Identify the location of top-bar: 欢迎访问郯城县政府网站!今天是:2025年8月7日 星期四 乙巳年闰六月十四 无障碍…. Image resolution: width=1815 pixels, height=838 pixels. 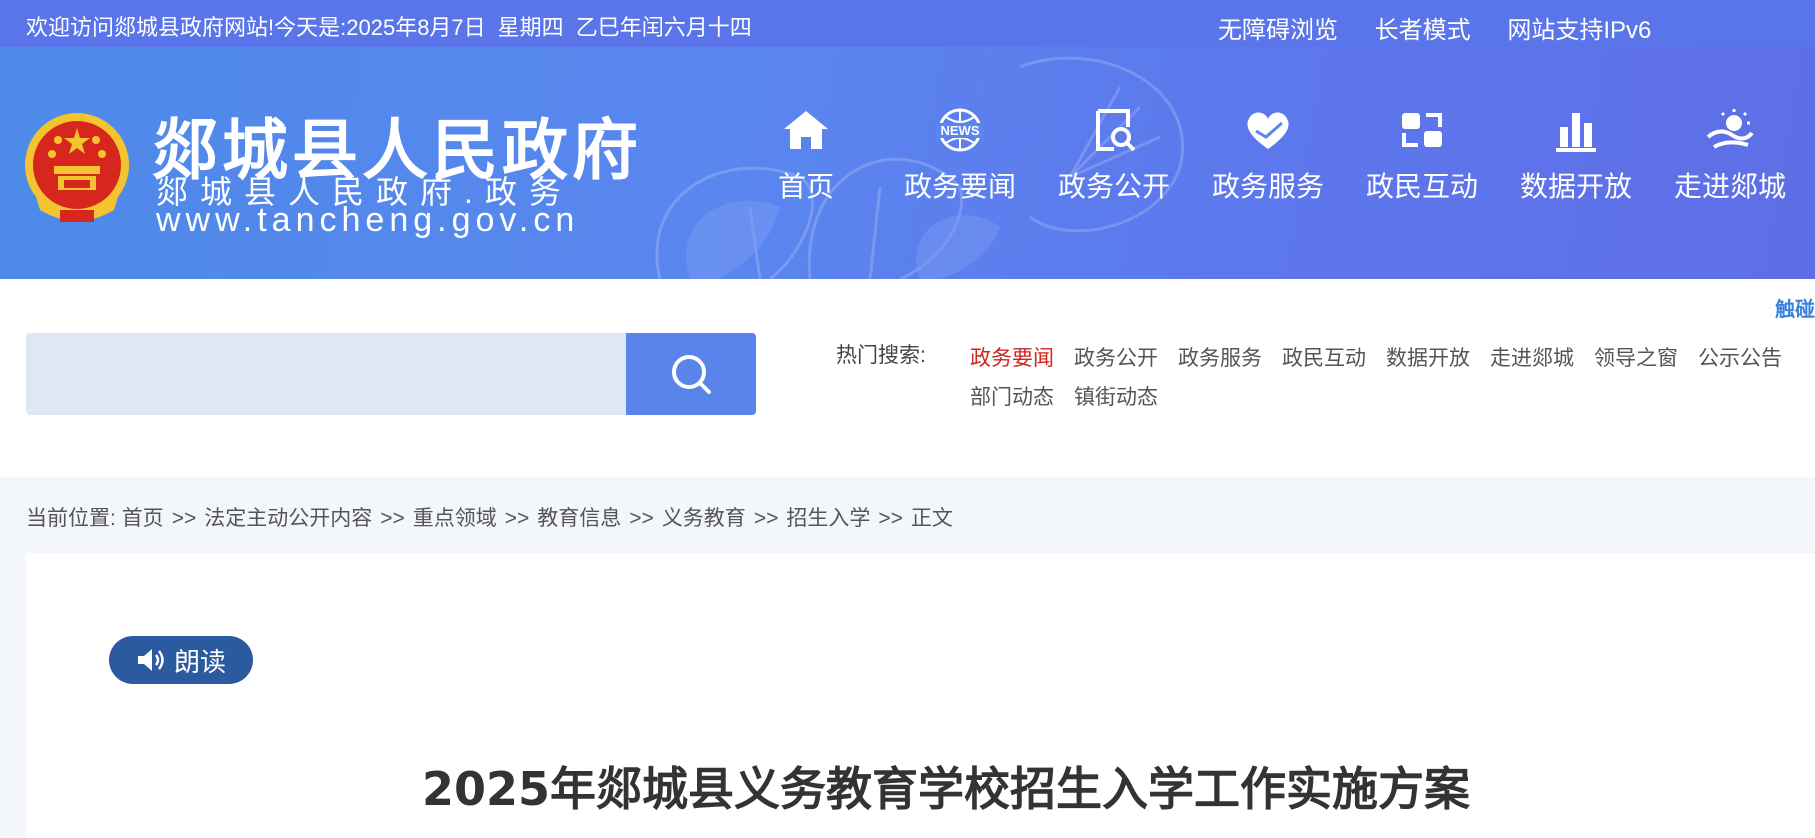
(907, 23).